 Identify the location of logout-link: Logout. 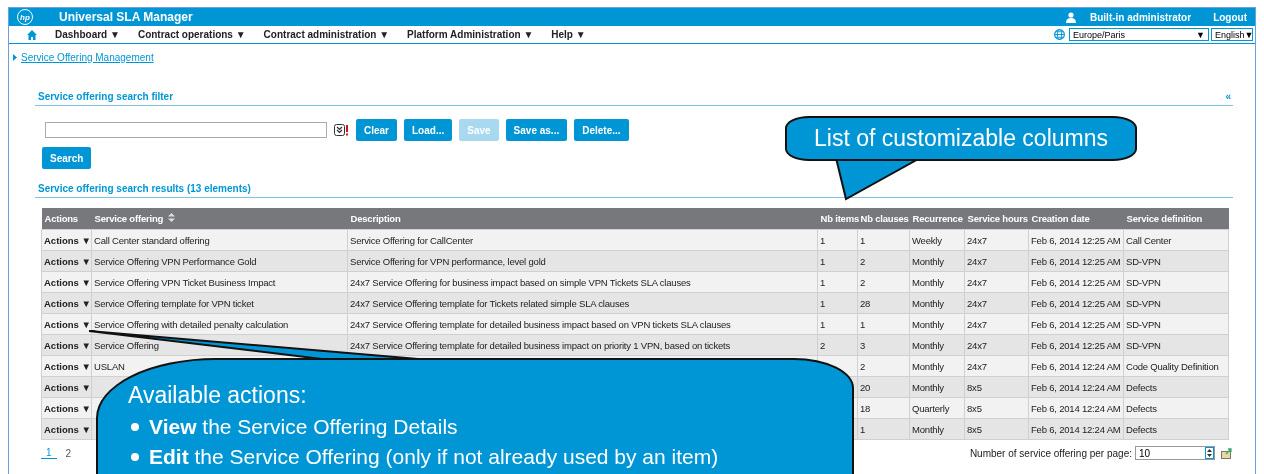
(1230, 17).